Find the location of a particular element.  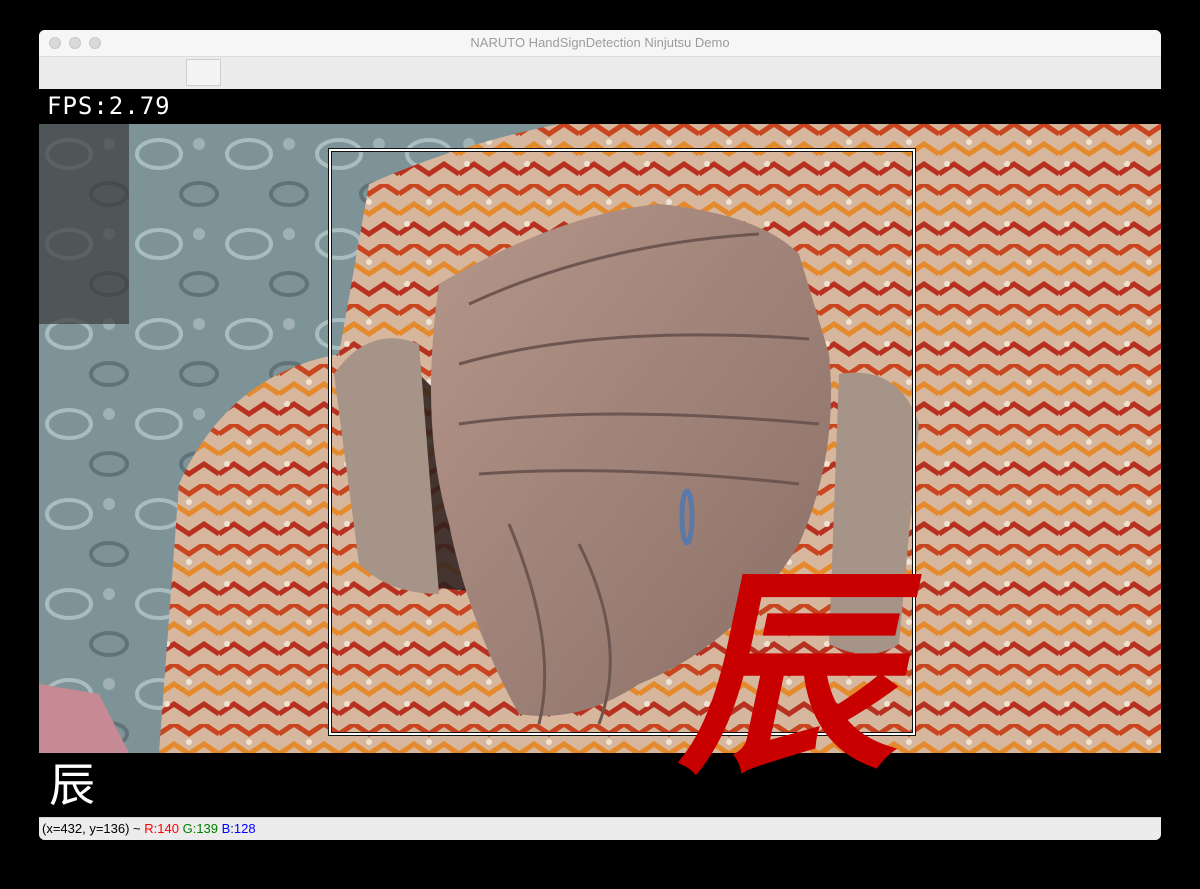

blue-value: B:128 is located at coordinates (238, 828).